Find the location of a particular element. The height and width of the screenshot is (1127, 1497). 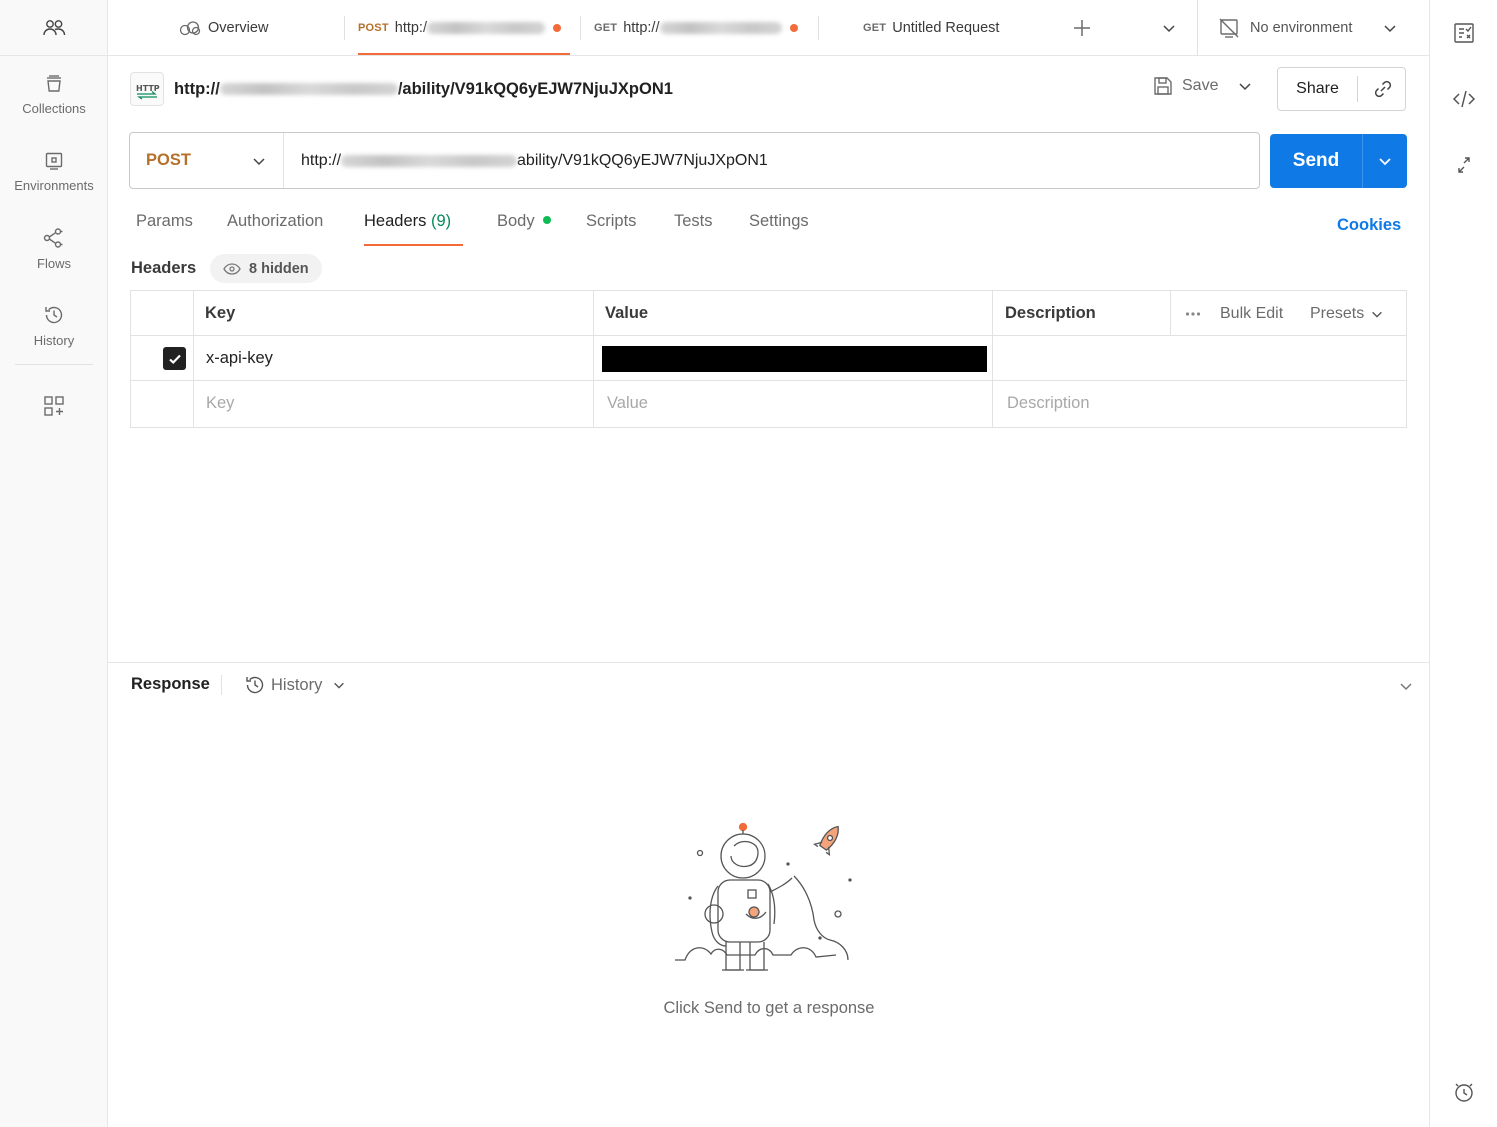

checkmark-icon is located at coordinates (174, 358).